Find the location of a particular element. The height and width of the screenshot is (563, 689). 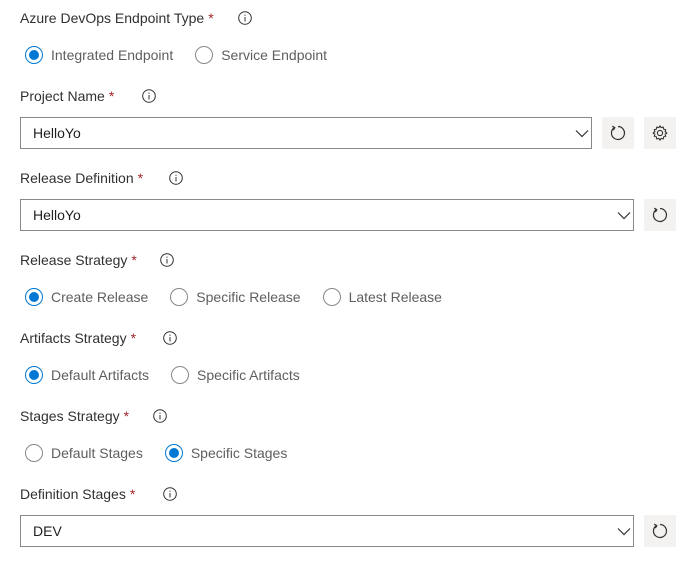

radio-specific-artifacts: Specific Artifacts is located at coordinates (235, 375).